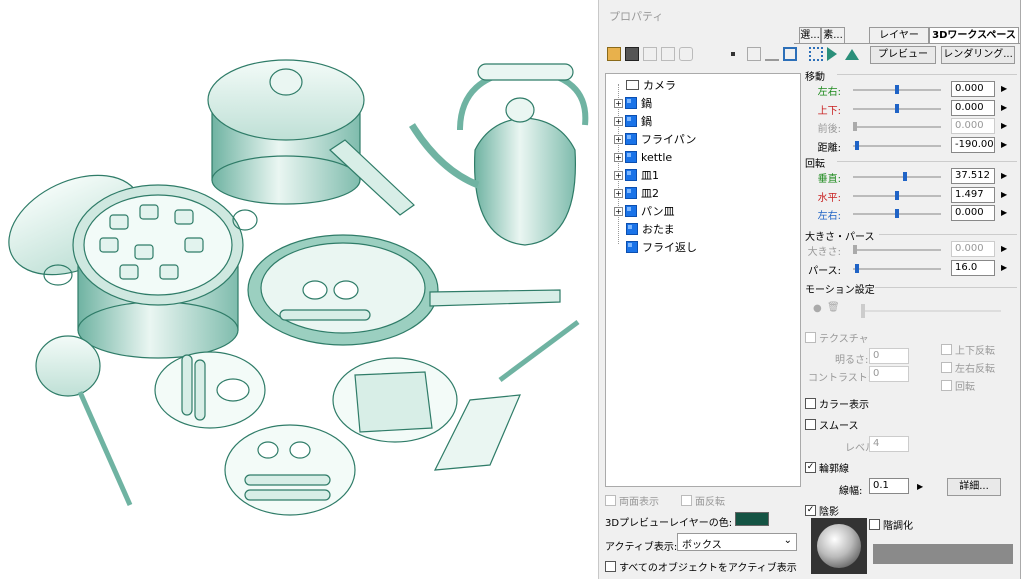 The image size is (1024, 582). Describe the element at coordinates (943, 554) in the screenshot. I see `shade-color-bar` at that location.